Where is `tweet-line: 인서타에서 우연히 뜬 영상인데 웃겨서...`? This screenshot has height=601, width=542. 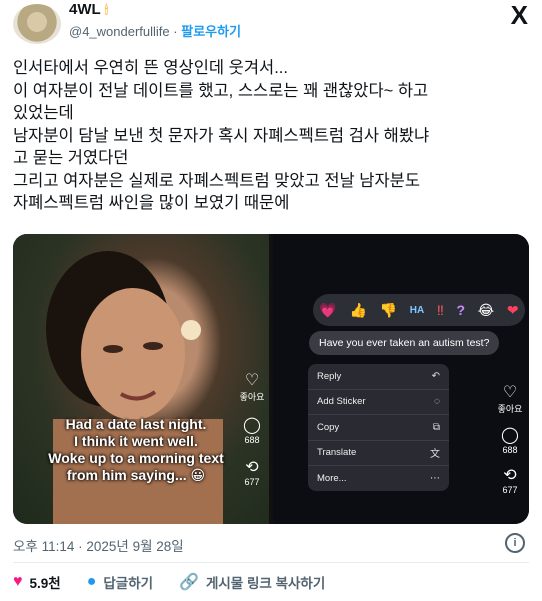
tweet-line: 인서타에서 우연히 뜬 영상인데 웃겨서... is located at coordinates (150, 68).